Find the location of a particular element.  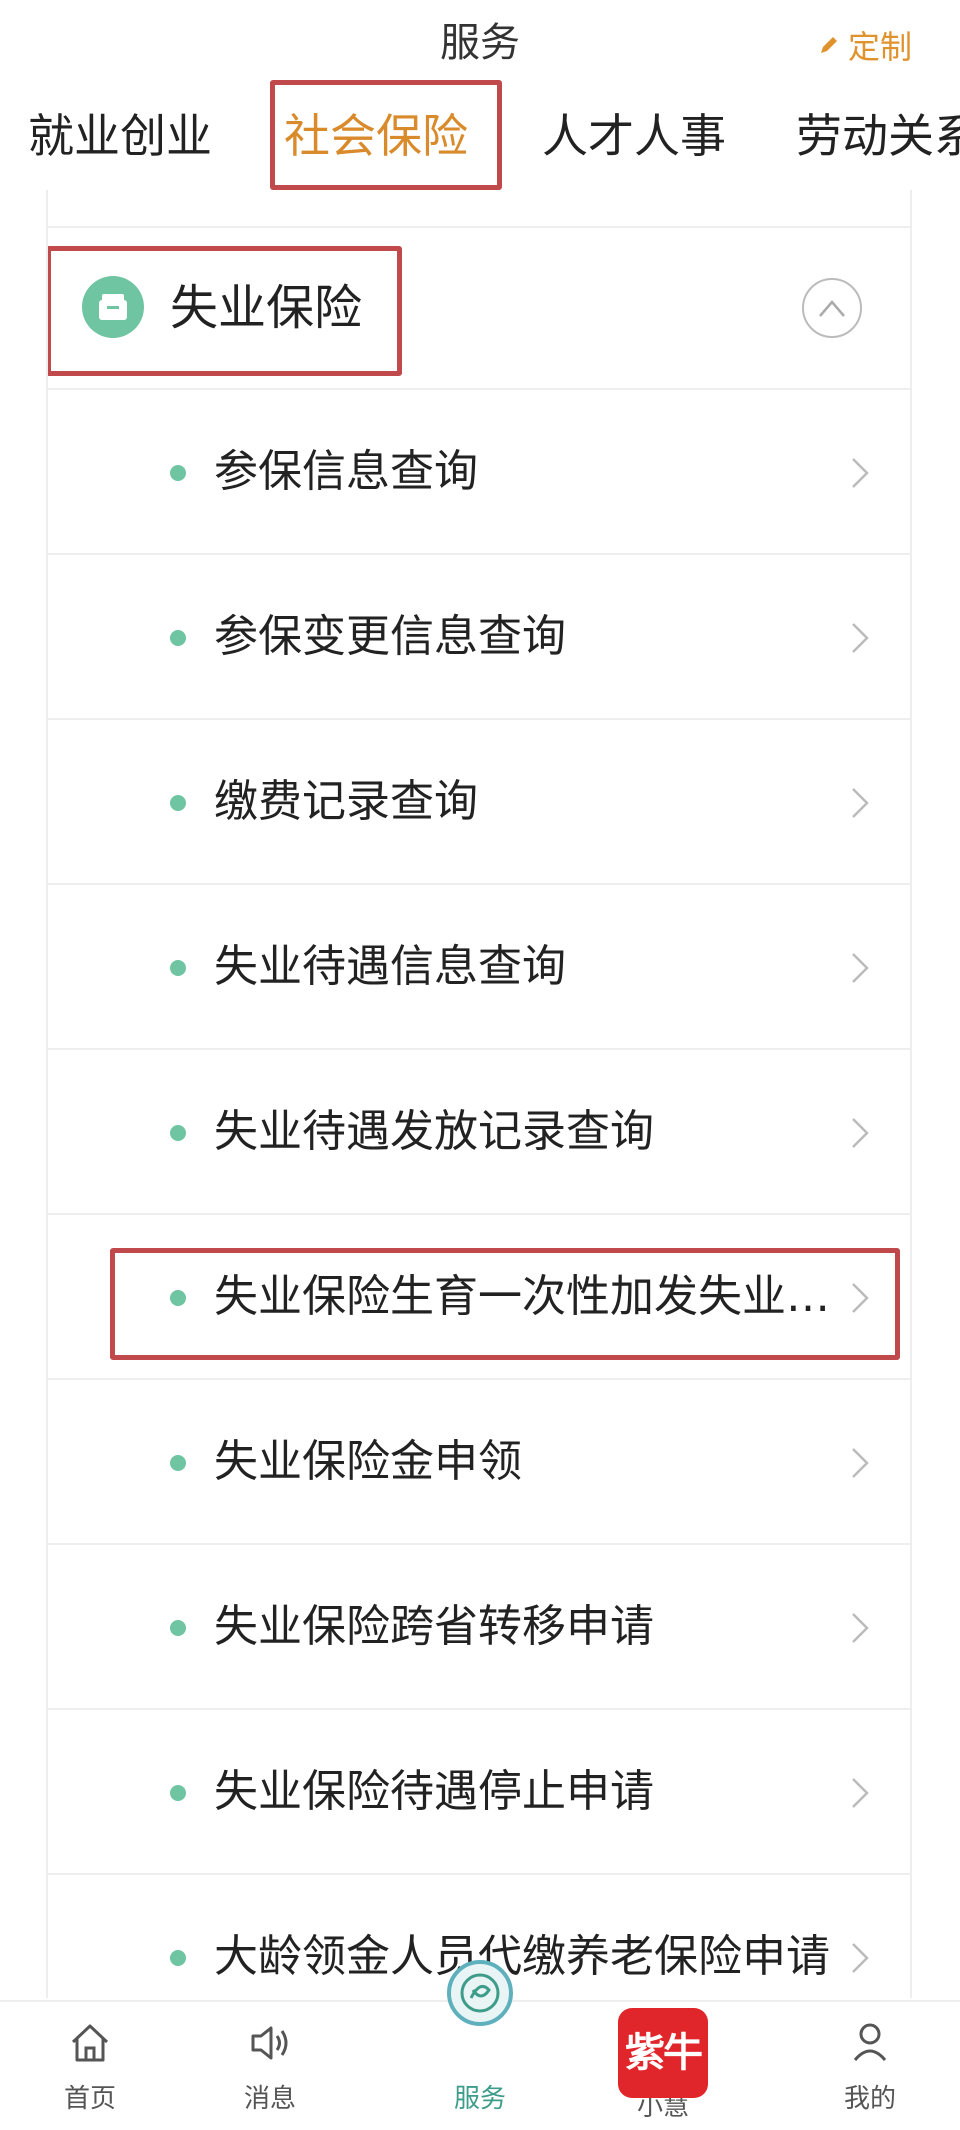

nav-label: 服务 is located at coordinates (479, 2099).